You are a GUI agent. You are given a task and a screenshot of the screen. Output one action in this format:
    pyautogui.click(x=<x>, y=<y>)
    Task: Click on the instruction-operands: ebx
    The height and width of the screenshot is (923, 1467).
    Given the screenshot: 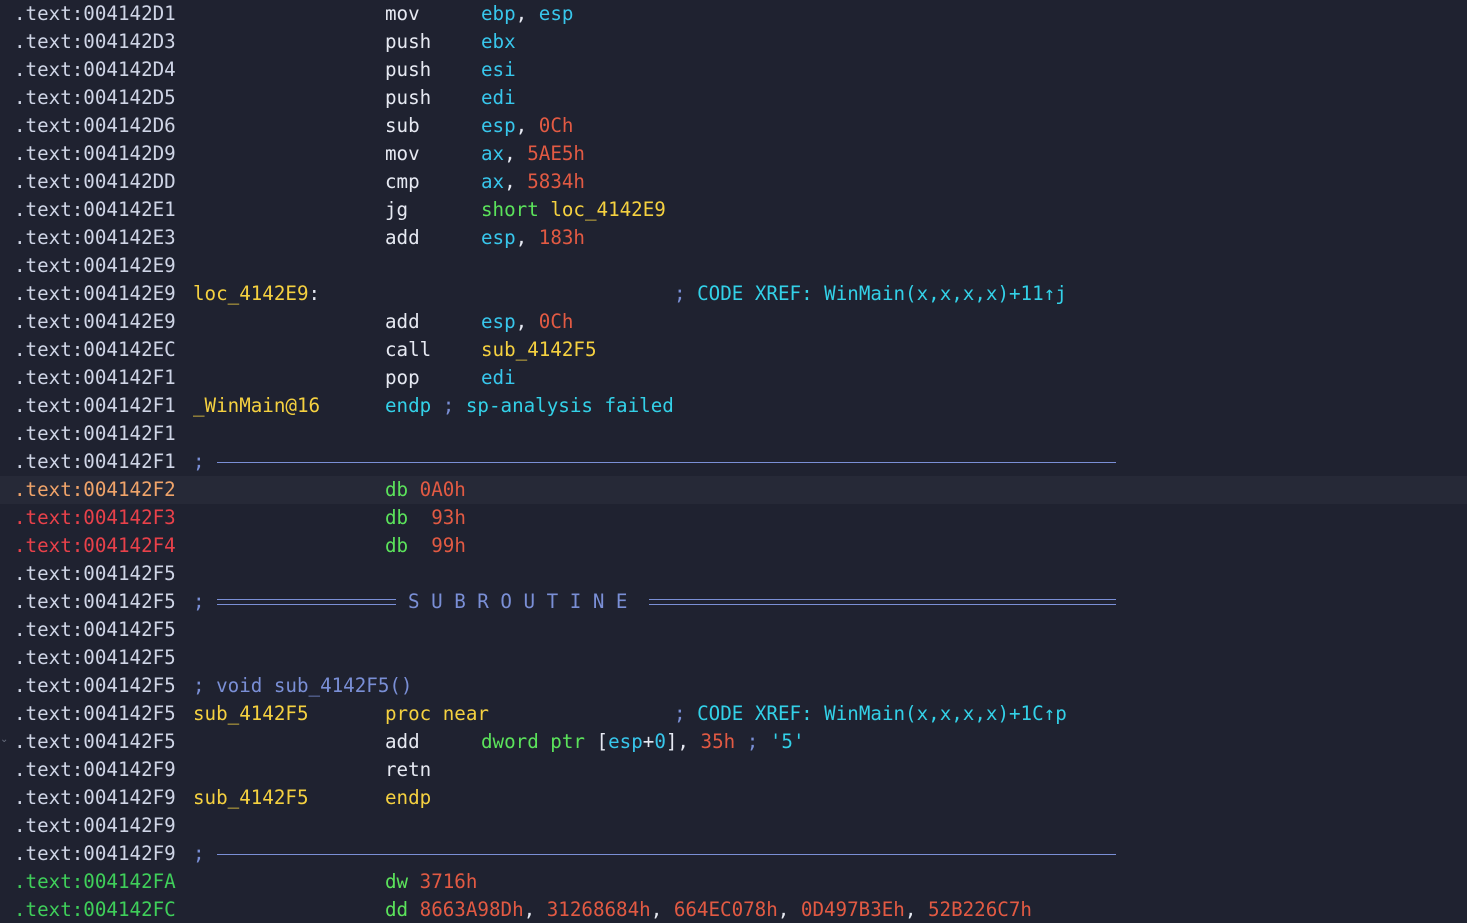 What is the action you would take?
    pyautogui.click(x=498, y=42)
    